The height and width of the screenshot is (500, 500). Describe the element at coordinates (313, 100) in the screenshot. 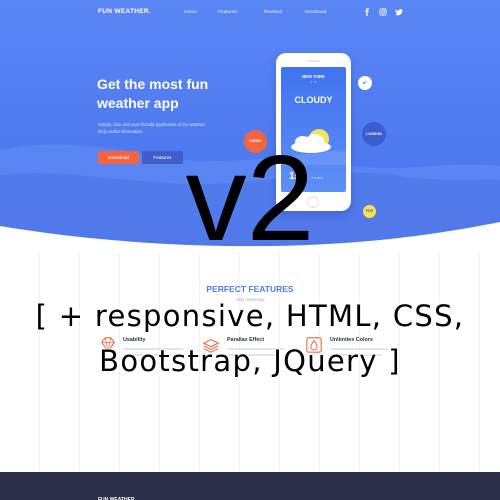

I see `phone-condition: CLOUDY` at that location.